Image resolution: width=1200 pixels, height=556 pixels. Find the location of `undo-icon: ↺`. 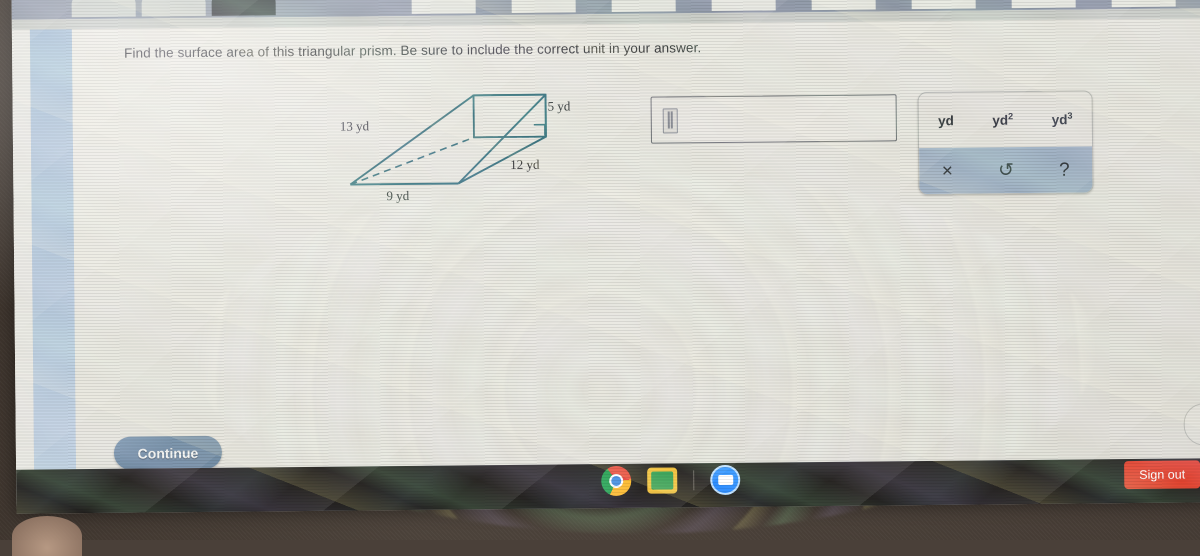

undo-icon: ↺ is located at coordinates (1006, 170).